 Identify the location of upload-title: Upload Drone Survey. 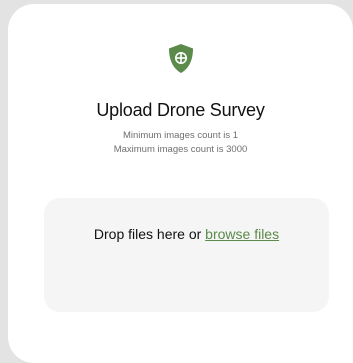
(180, 110).